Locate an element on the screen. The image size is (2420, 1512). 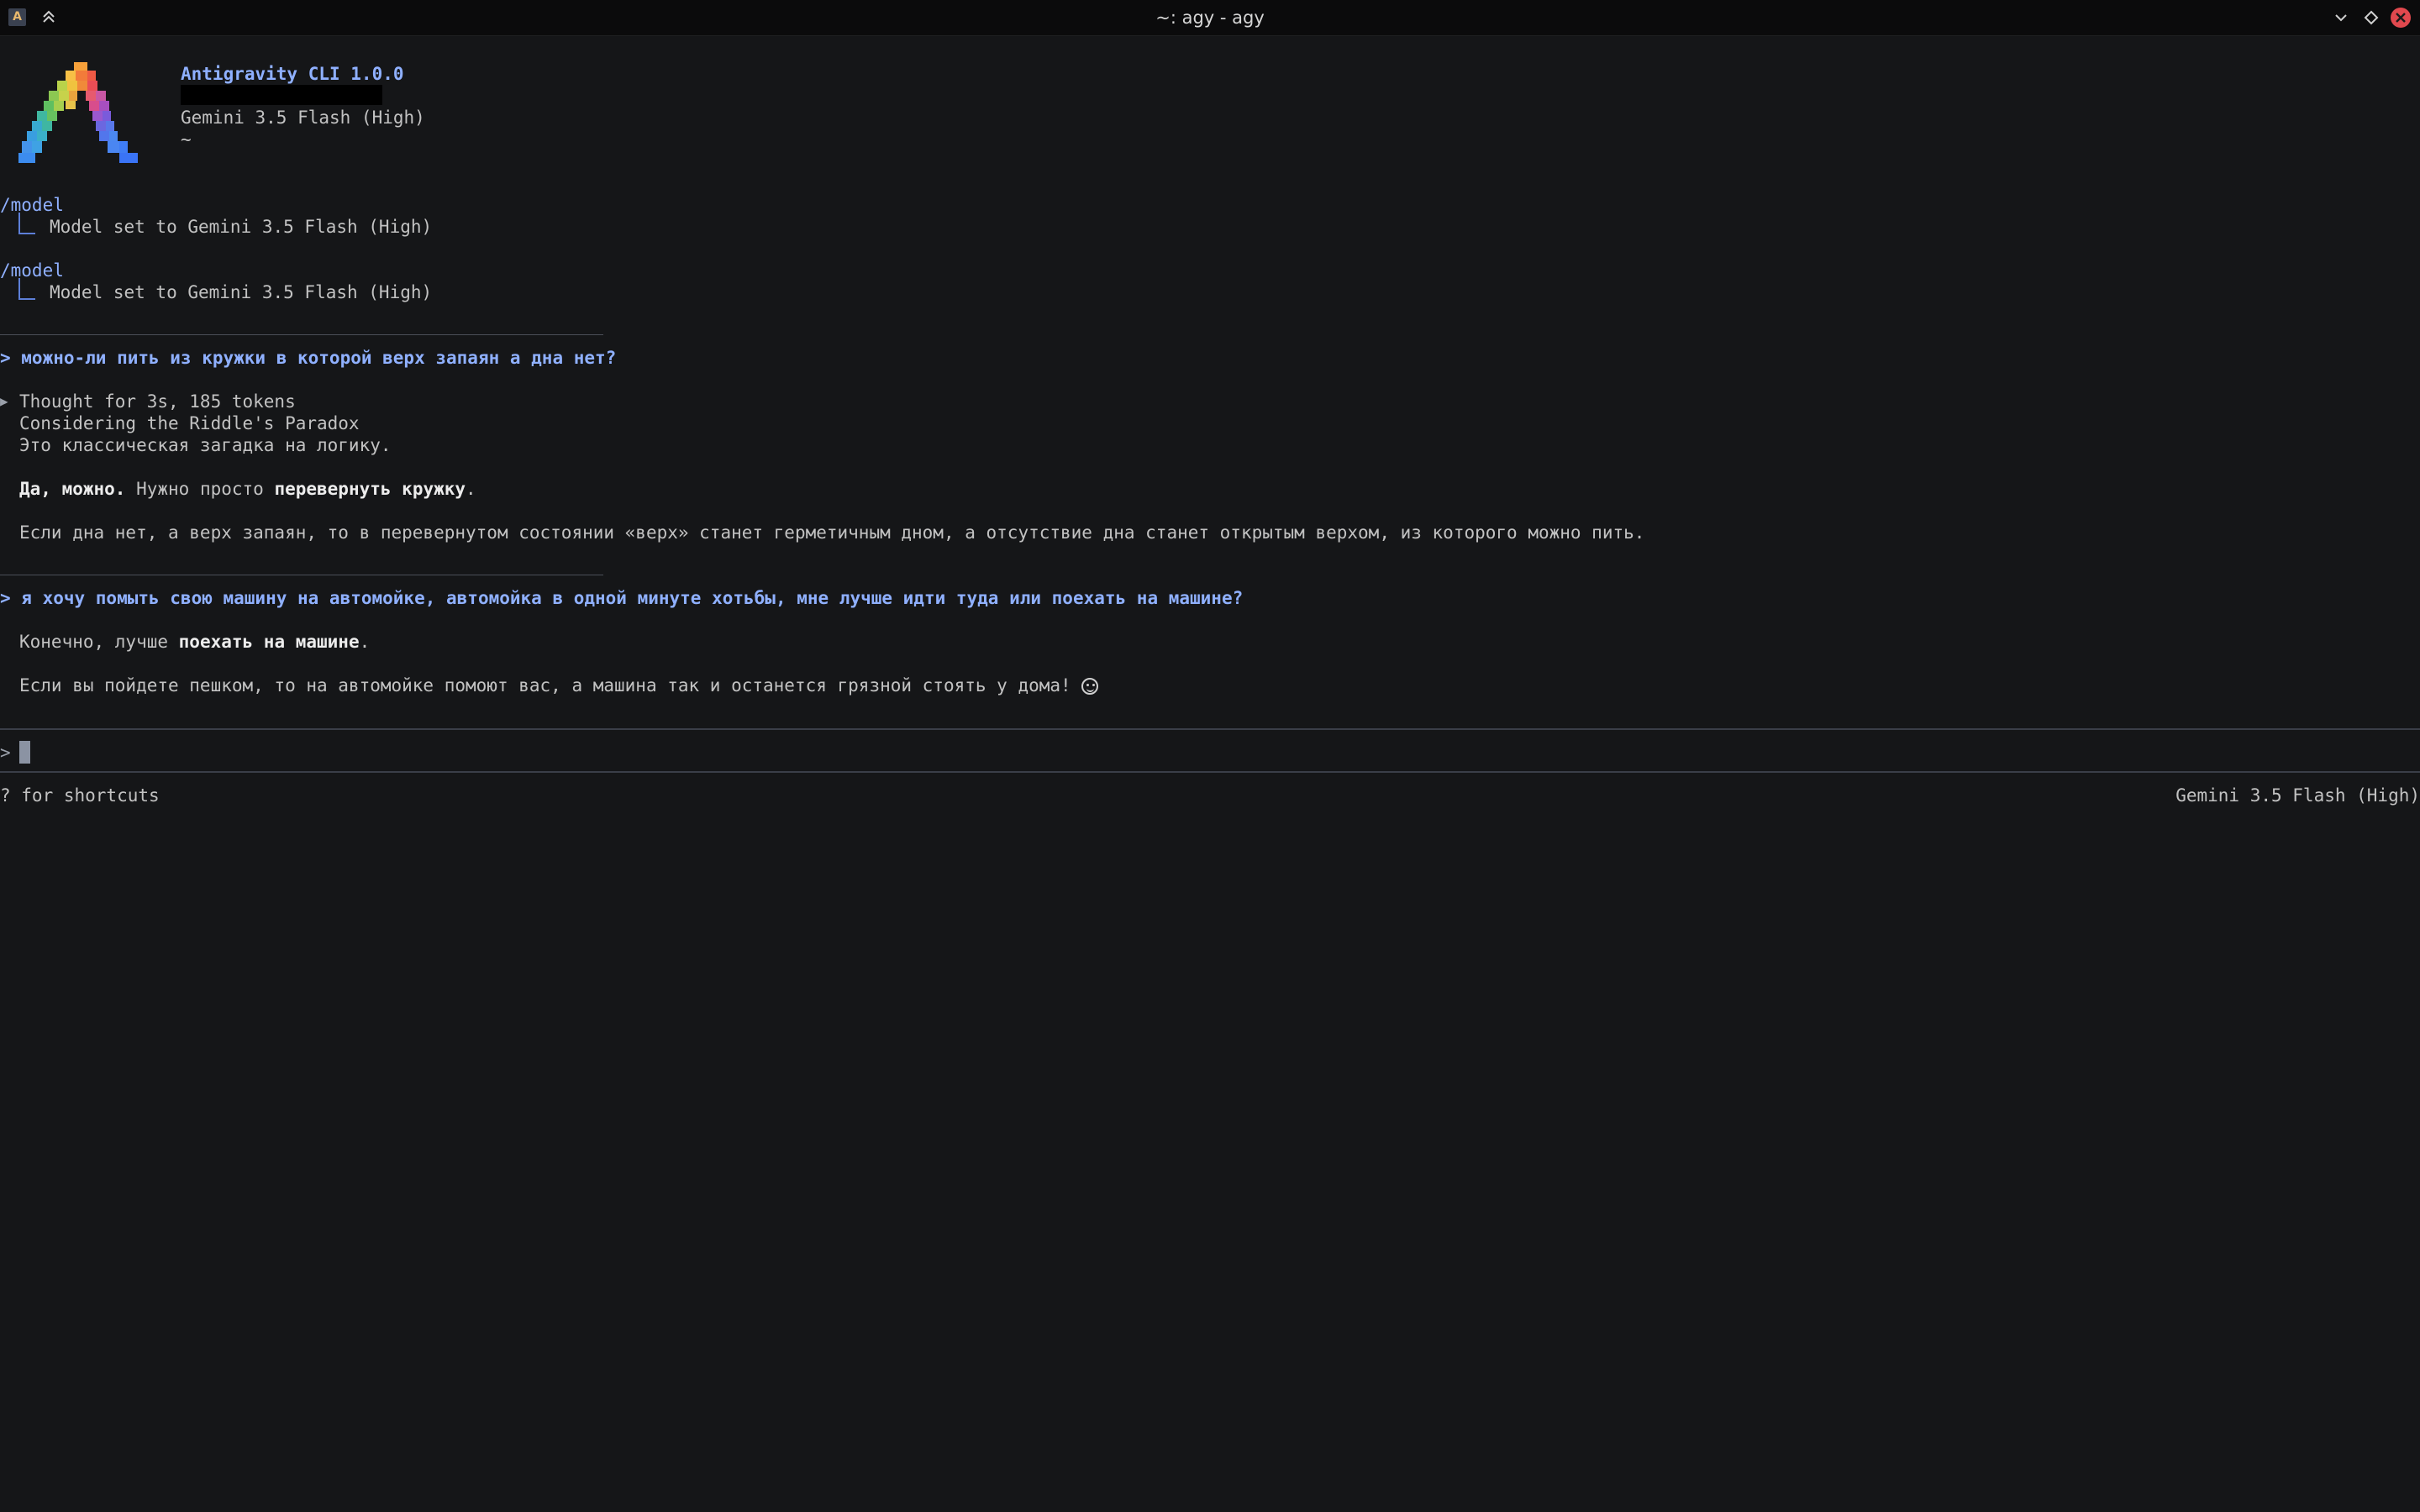
input-prompt-symbol: > is located at coordinates (5, 753).